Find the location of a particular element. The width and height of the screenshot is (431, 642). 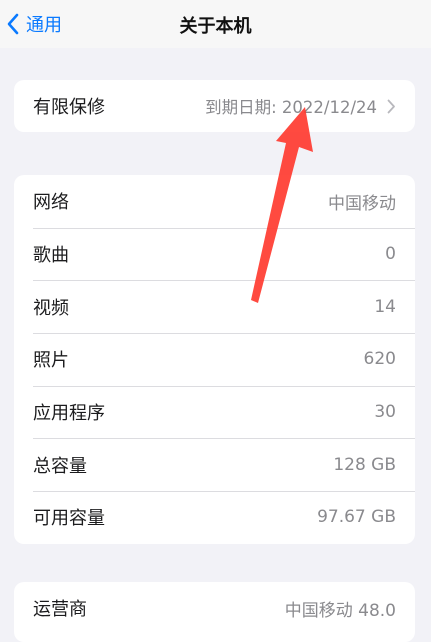

chevron-right-icon is located at coordinates (391, 106).